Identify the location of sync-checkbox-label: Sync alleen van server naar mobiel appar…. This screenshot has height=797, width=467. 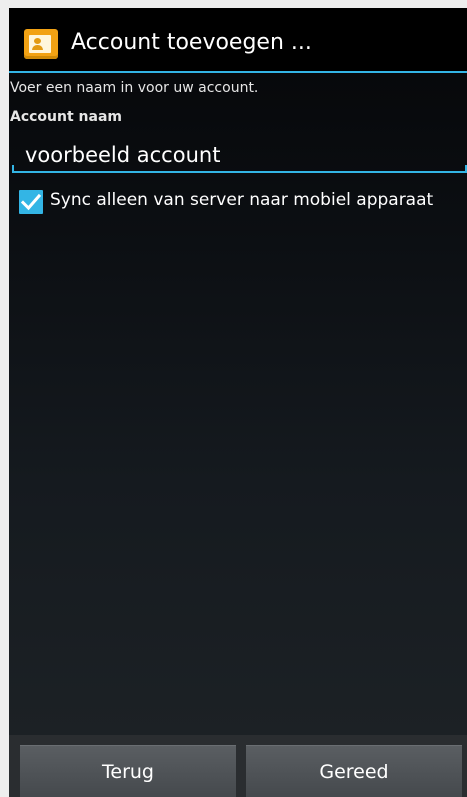
(241, 200).